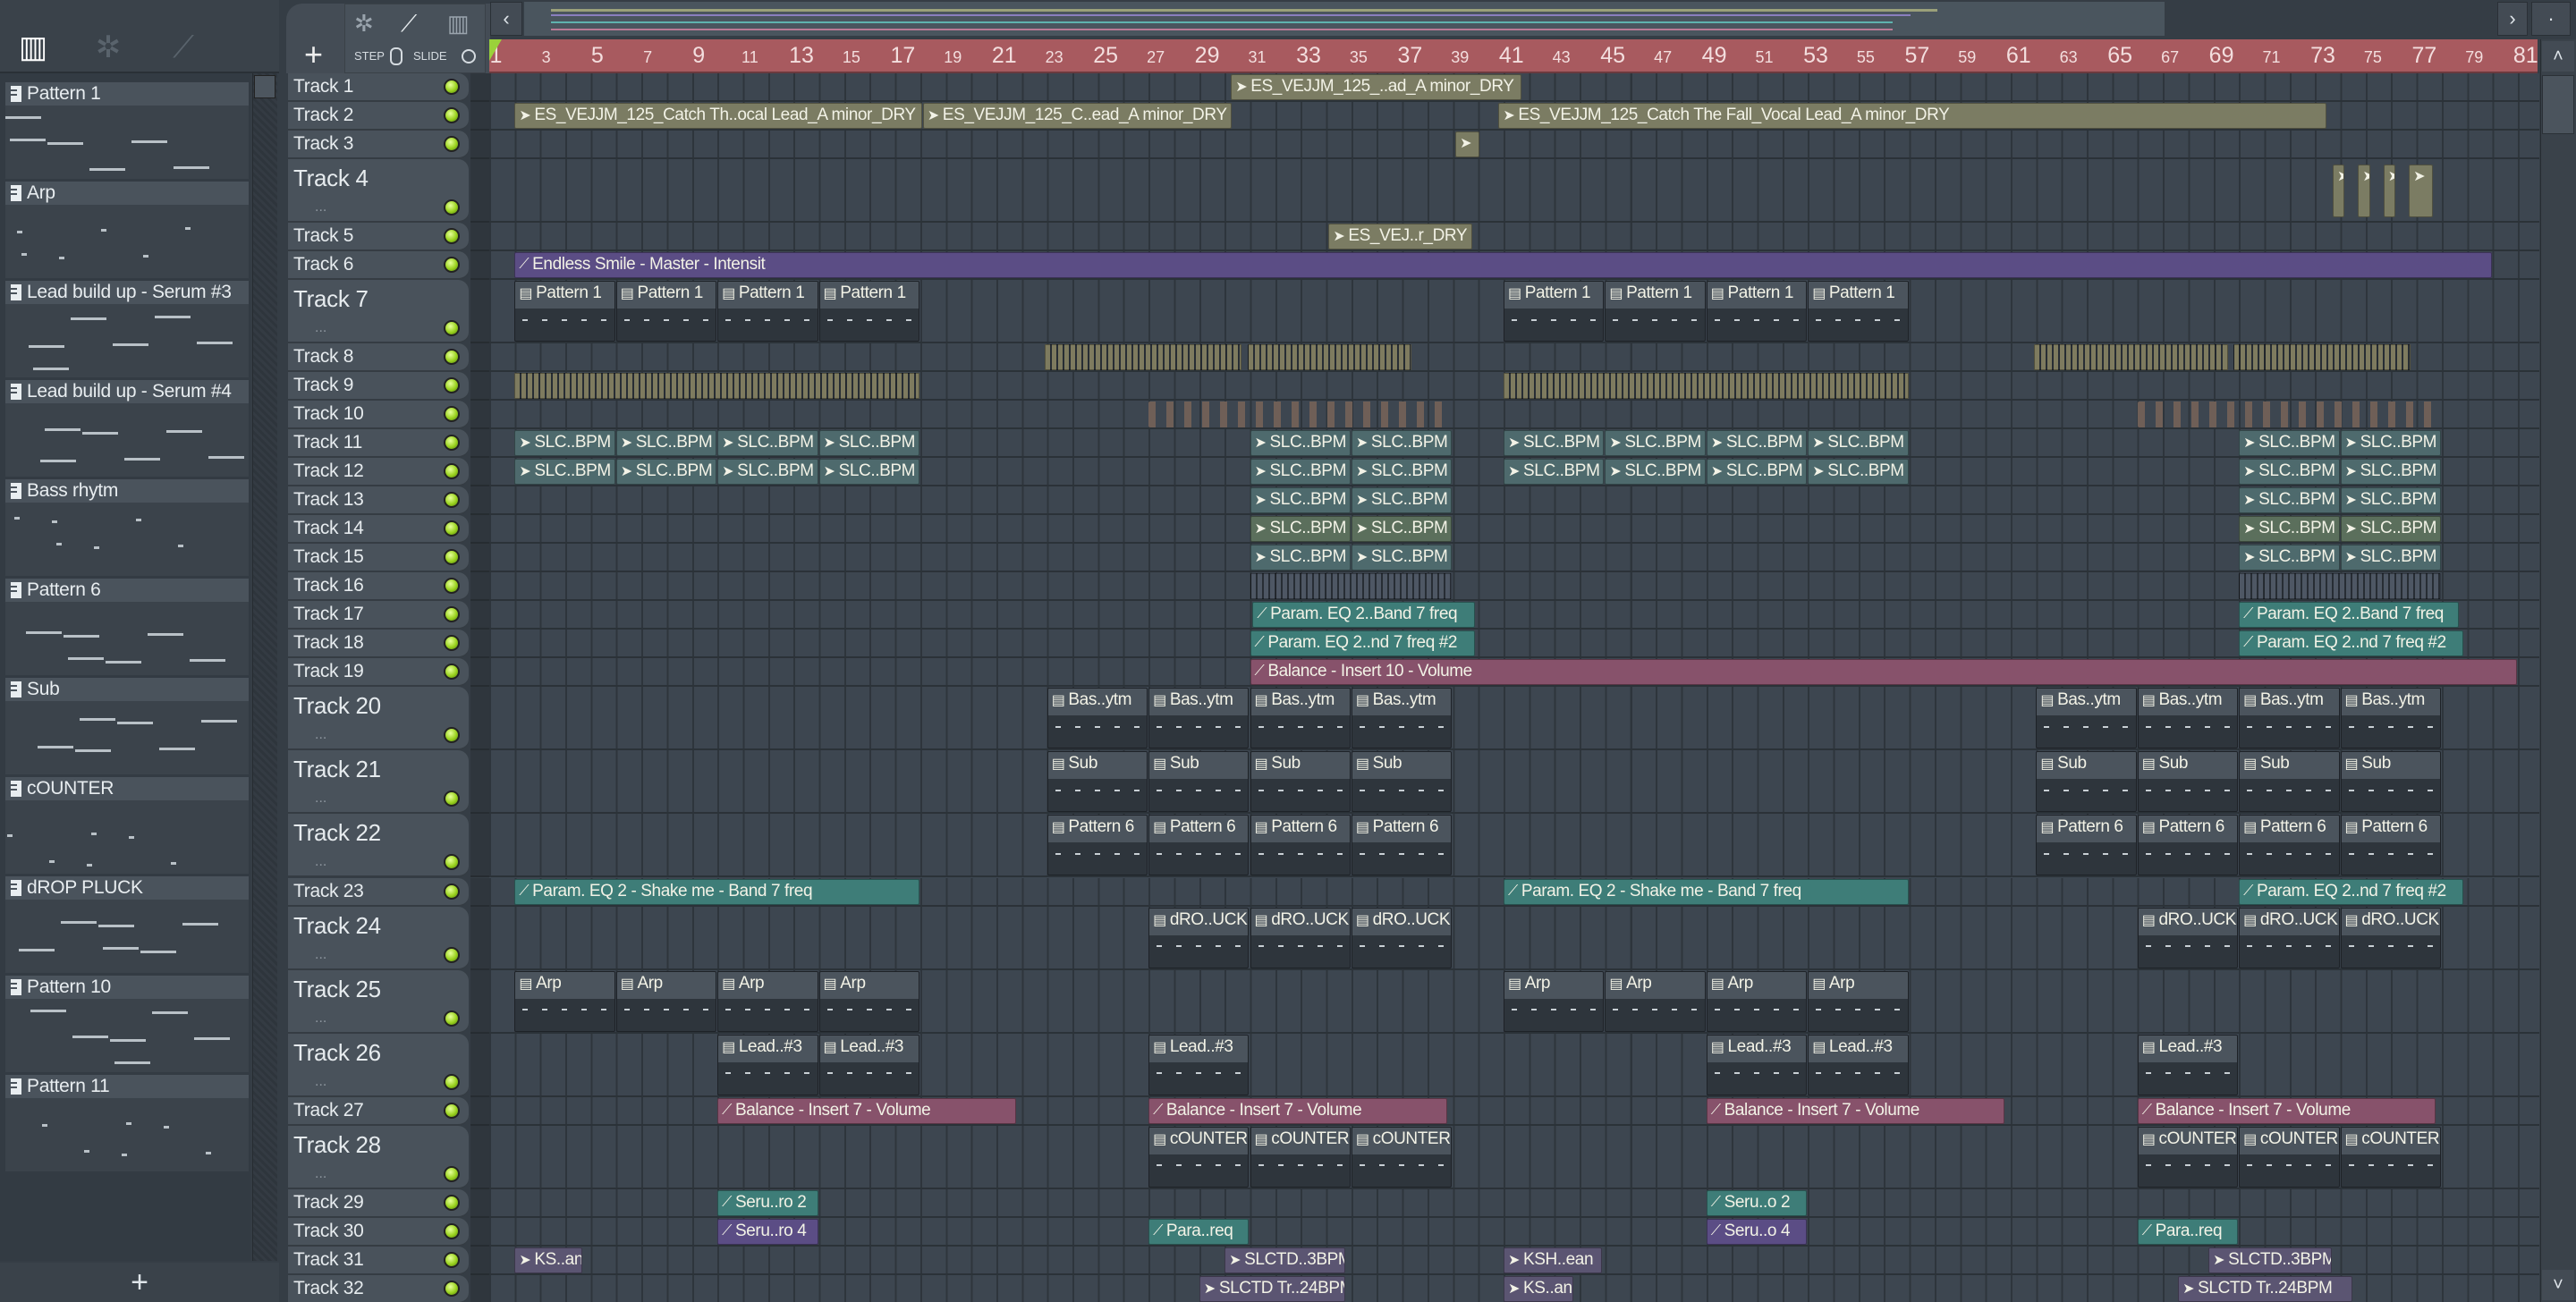 The height and width of the screenshot is (1302, 2576). I want to click on track-header: Track 16, so click(378, 587).